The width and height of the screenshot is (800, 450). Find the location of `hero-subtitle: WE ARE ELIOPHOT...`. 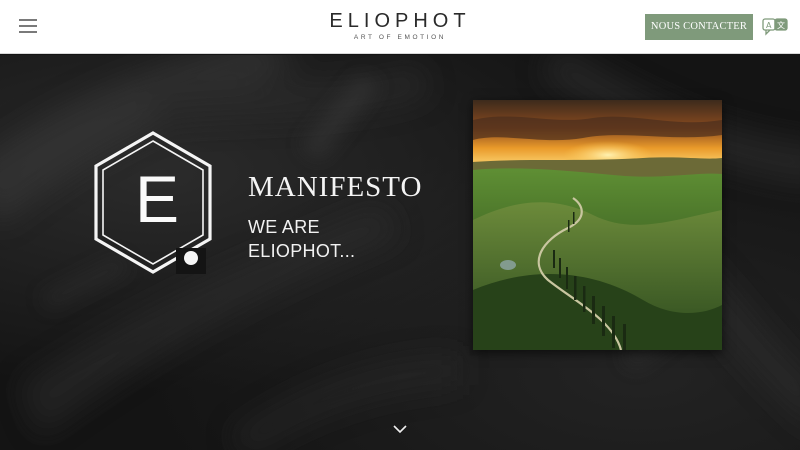

hero-subtitle: WE ARE ELIOPHOT... is located at coordinates (348, 239).